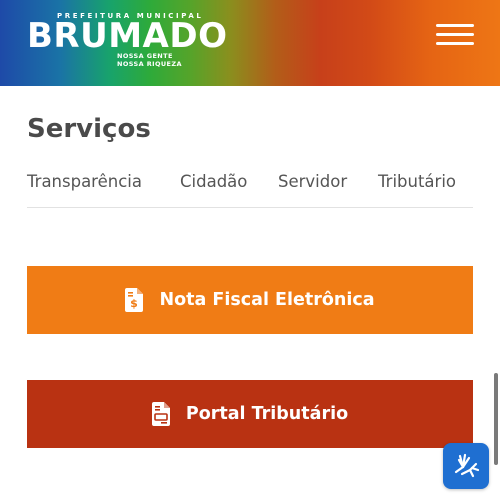  I want to click on logo-name: BRUMADO, so click(127, 36).